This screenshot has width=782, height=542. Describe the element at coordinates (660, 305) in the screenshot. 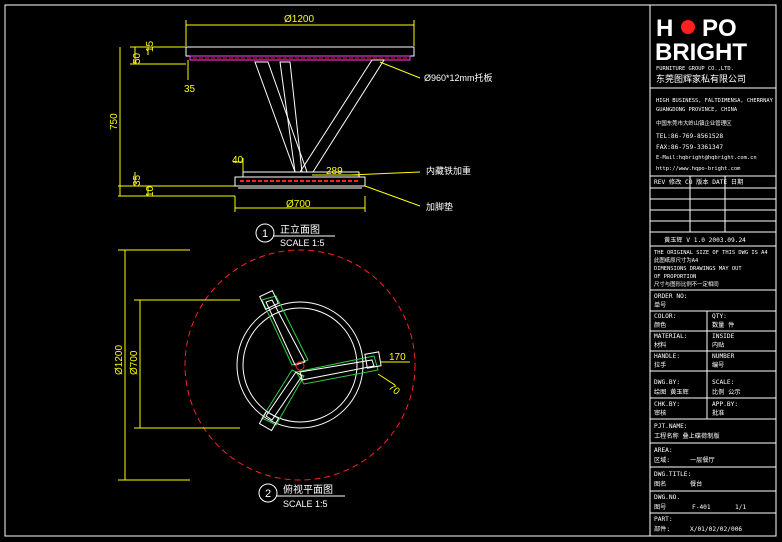

I see `order-label-cn: 单号` at that location.